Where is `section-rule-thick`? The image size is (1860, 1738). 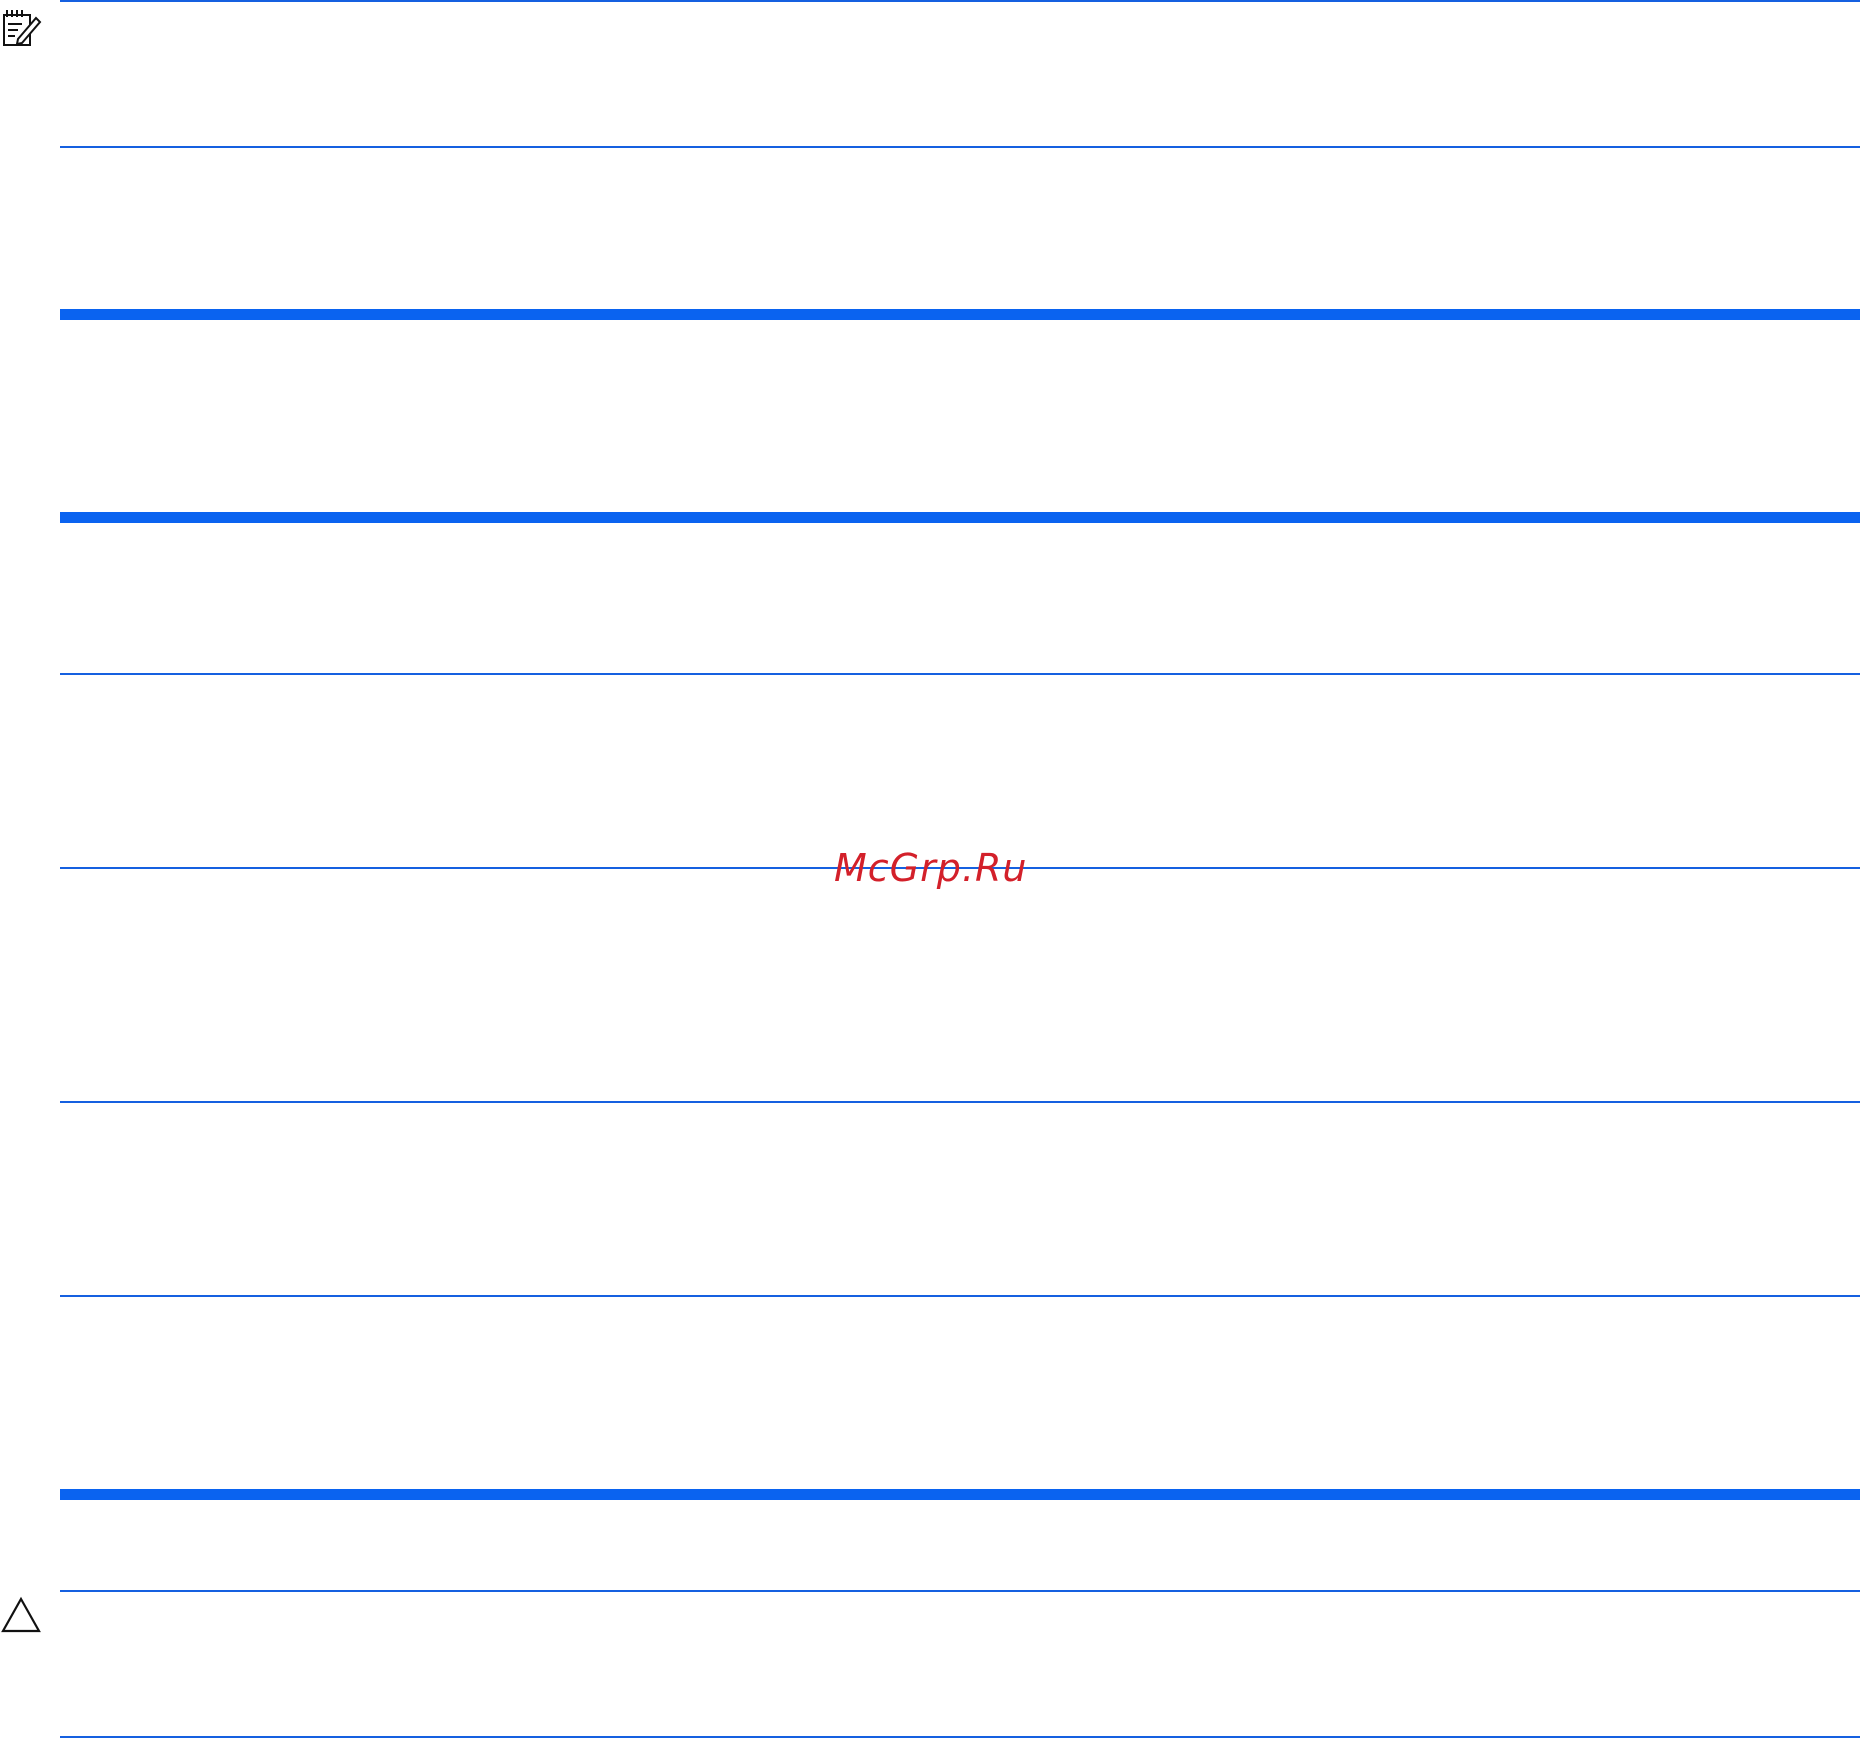
section-rule-thick is located at coordinates (960, 314).